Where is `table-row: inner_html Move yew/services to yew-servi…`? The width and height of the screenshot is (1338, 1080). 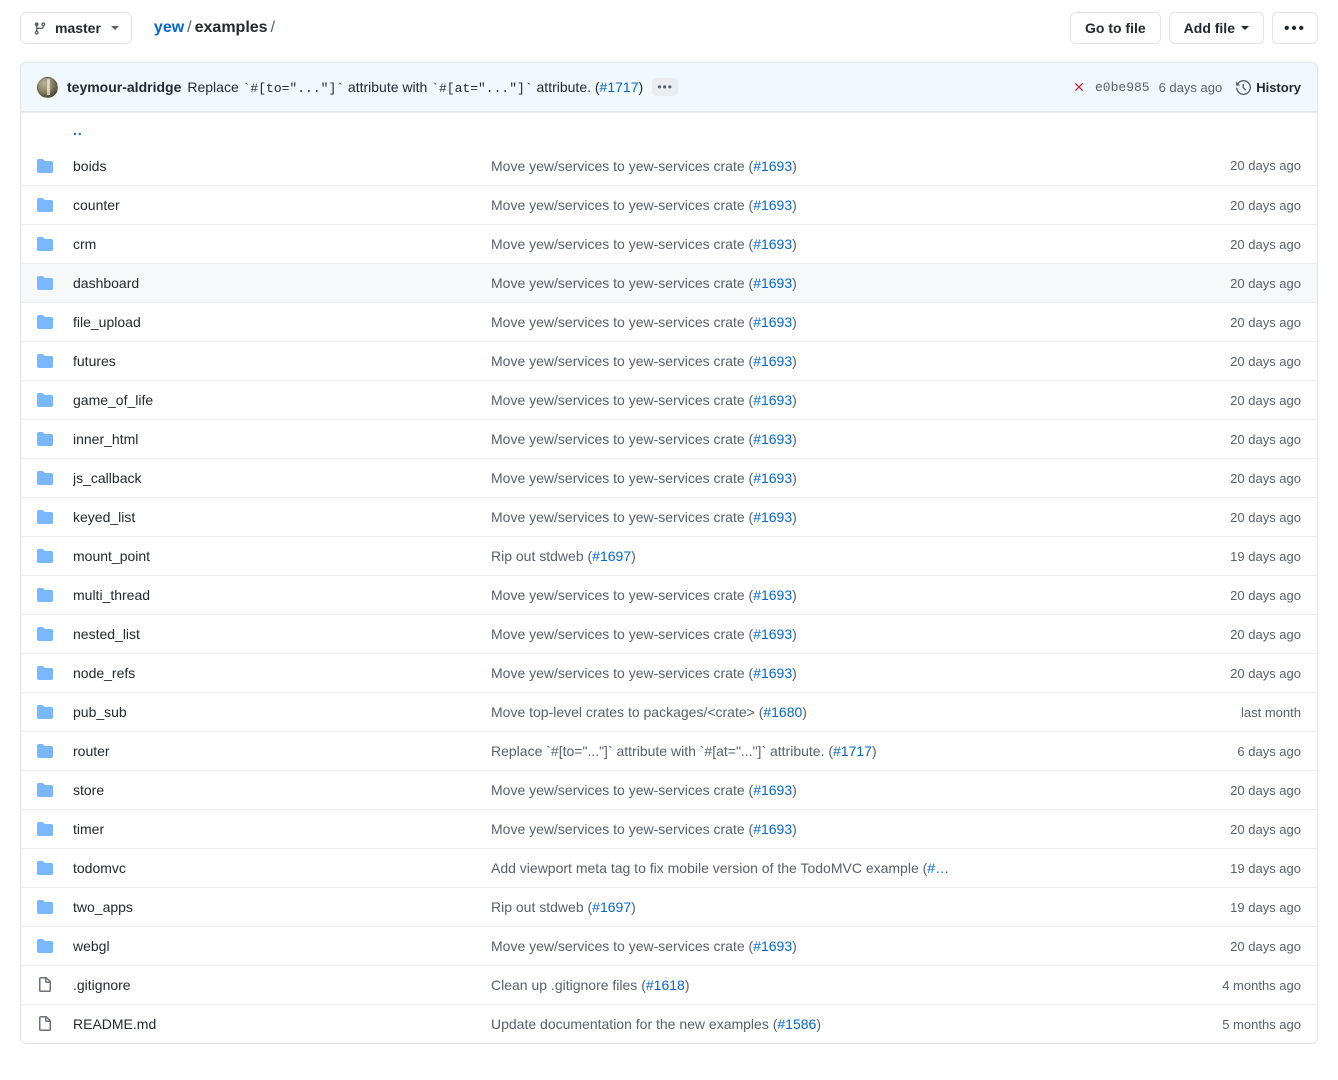 table-row: inner_html Move yew/services to yew-servi… is located at coordinates (669, 438).